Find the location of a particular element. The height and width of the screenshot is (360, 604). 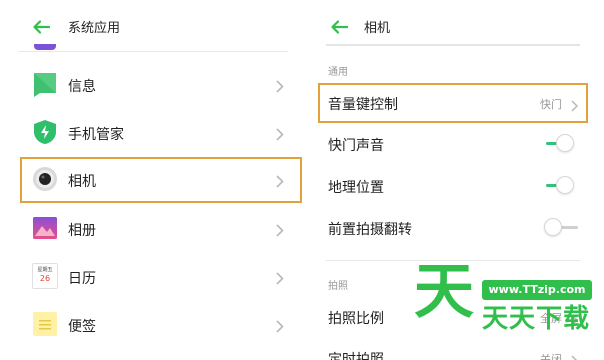

app-item-phone-manager: 手机管家 is located at coordinates (161, 133).